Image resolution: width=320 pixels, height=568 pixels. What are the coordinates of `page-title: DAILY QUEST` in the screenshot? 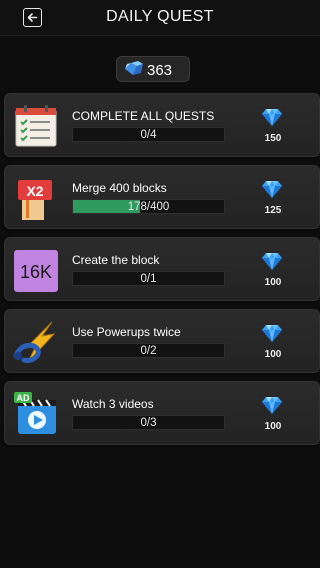 It's located at (160, 16).